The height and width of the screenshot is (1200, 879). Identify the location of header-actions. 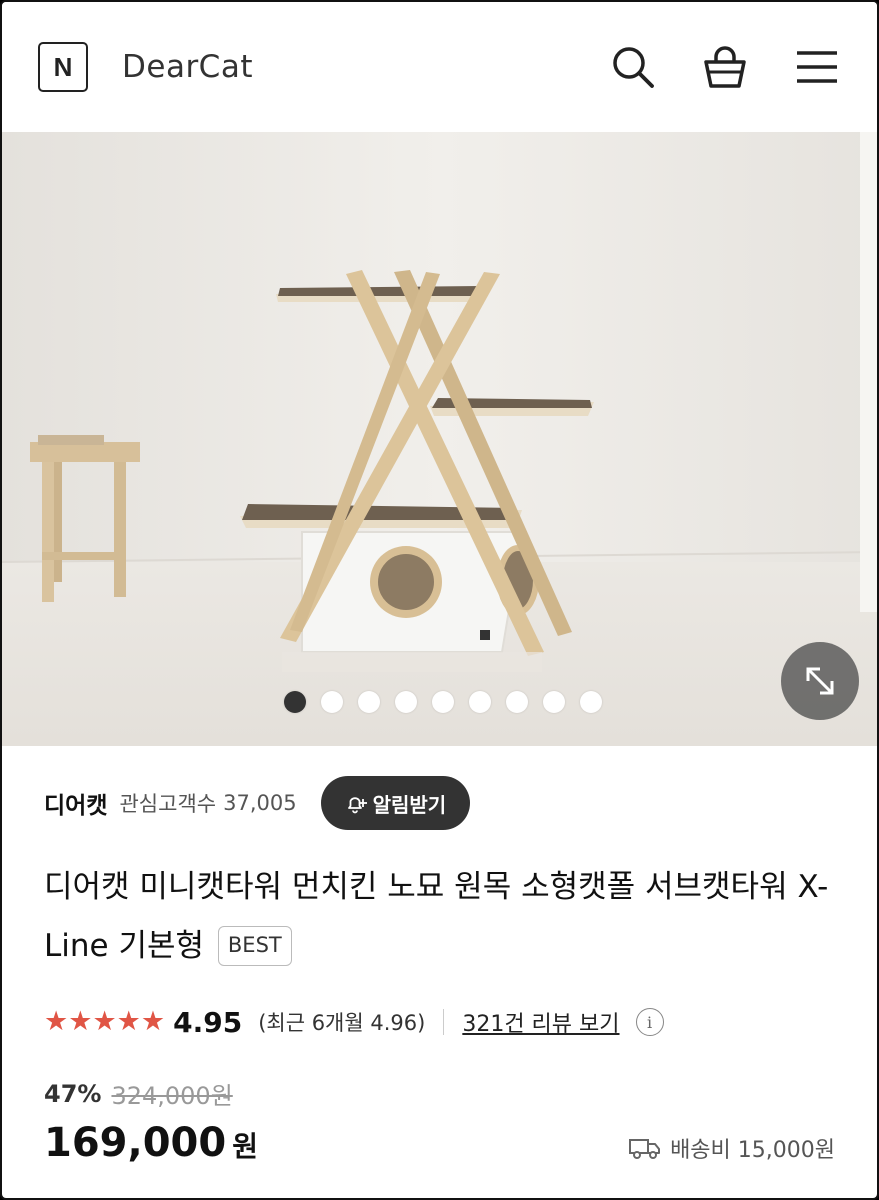
(725, 67).